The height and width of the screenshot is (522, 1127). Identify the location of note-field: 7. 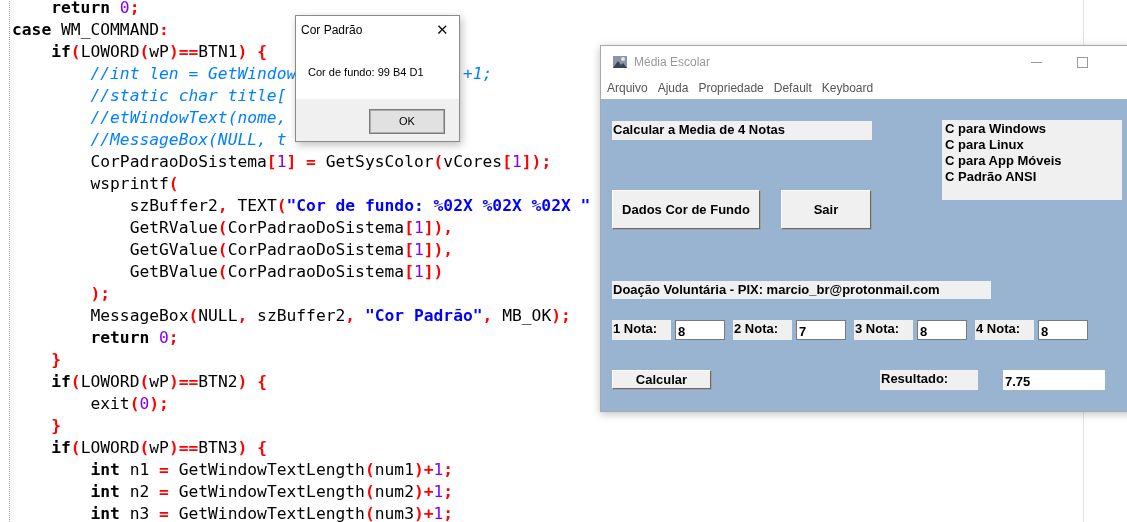
(821, 330).